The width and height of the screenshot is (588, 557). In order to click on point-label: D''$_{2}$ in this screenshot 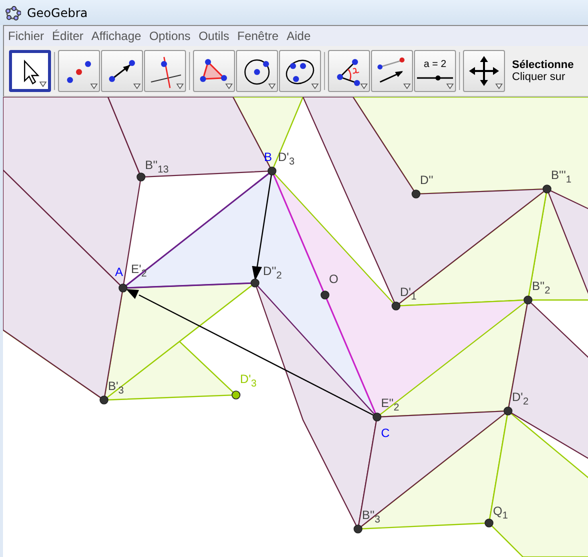, I will do `click(272, 273)`.